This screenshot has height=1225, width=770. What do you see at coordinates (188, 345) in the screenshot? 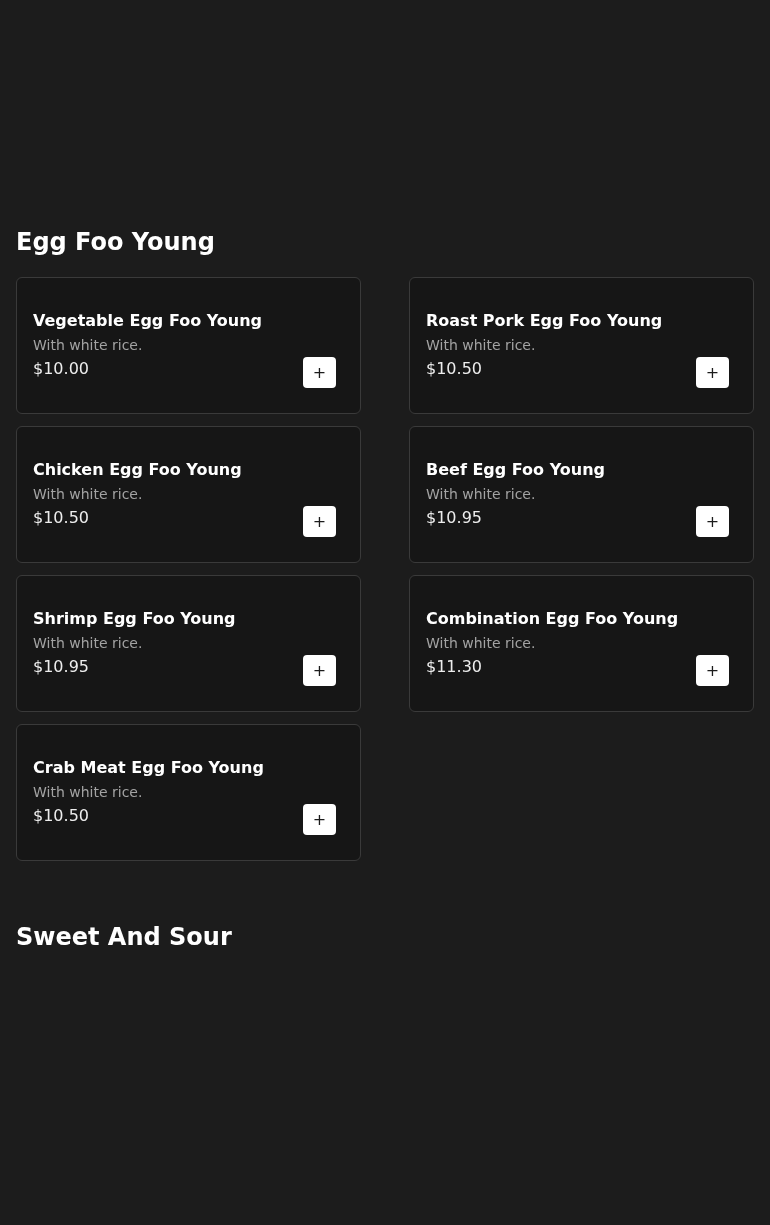
I see `menu-item-card: Vegetable Egg Foo Young With white rice. $10.00 +` at bounding box center [188, 345].